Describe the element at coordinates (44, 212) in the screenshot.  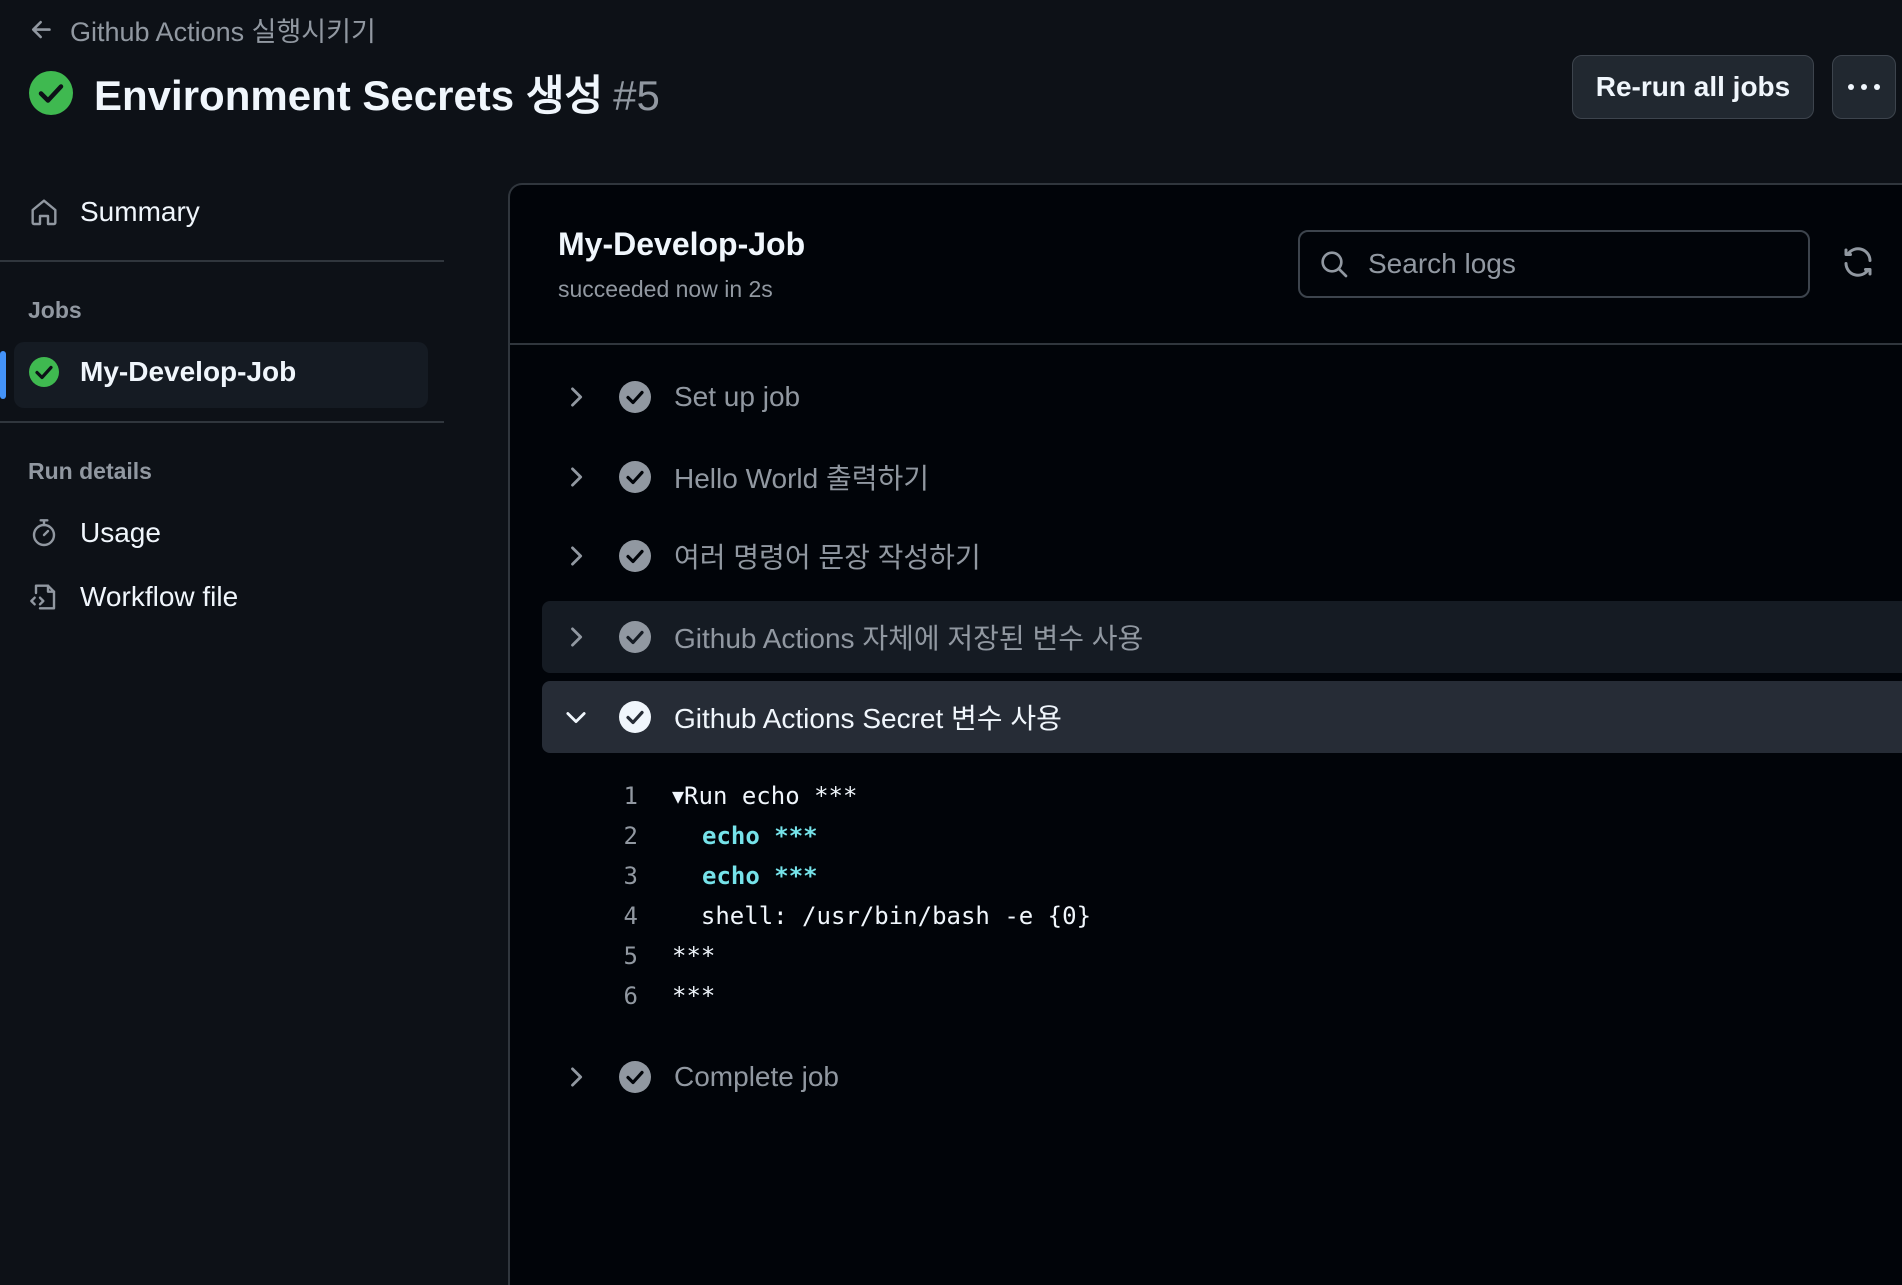
I see `home-icon` at that location.